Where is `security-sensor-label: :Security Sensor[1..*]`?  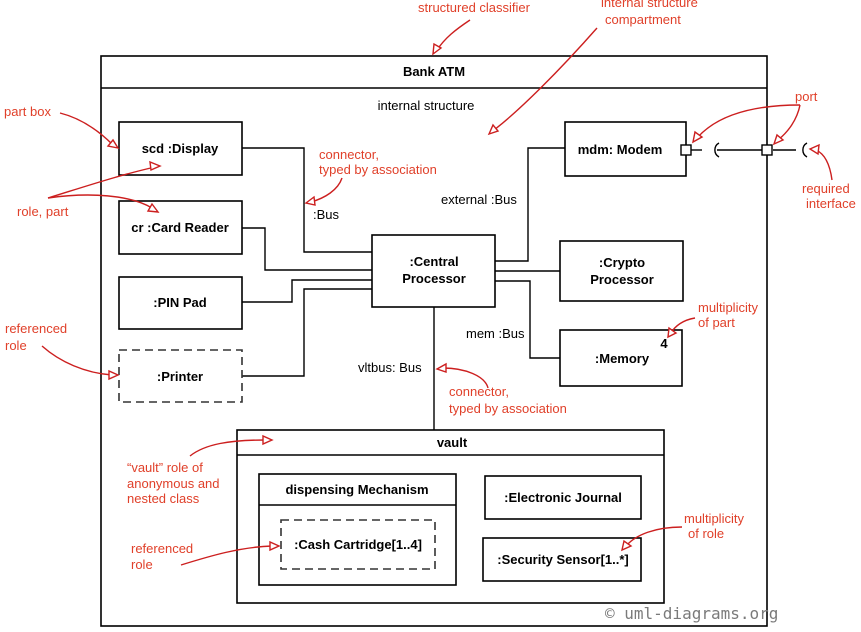 security-sensor-label: :Security Sensor[1..*] is located at coordinates (563, 559).